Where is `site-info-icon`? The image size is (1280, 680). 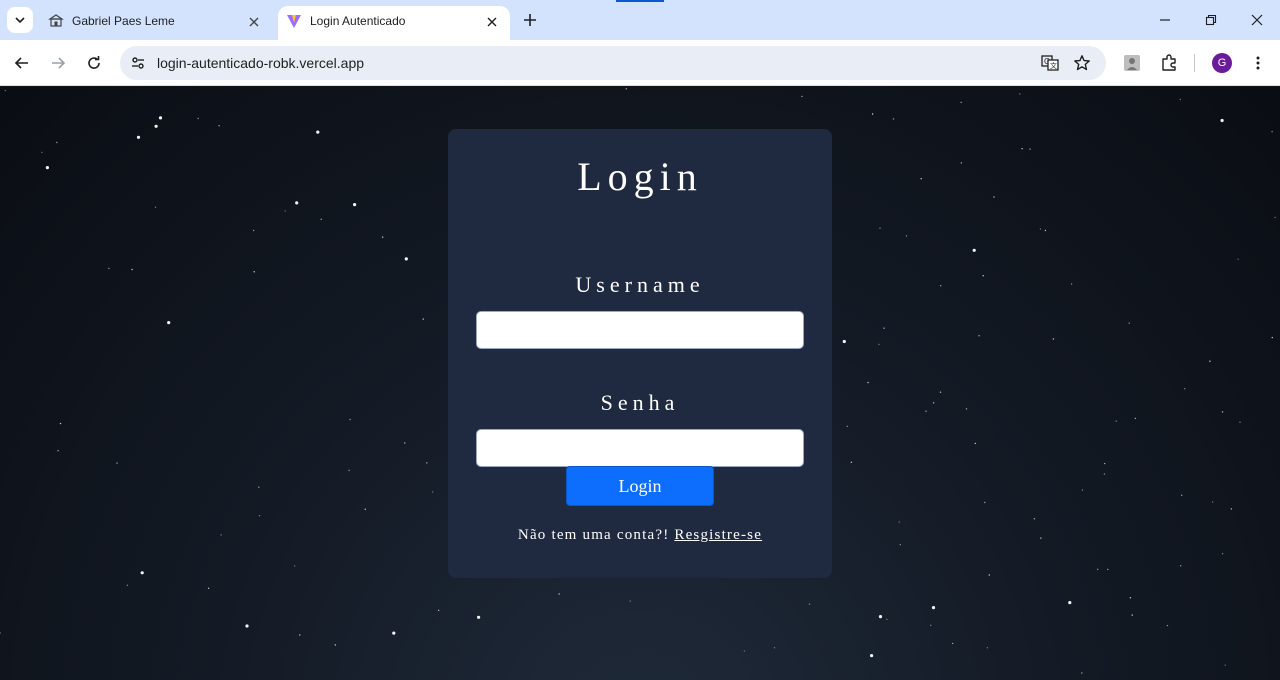
site-info-icon is located at coordinates (138, 63).